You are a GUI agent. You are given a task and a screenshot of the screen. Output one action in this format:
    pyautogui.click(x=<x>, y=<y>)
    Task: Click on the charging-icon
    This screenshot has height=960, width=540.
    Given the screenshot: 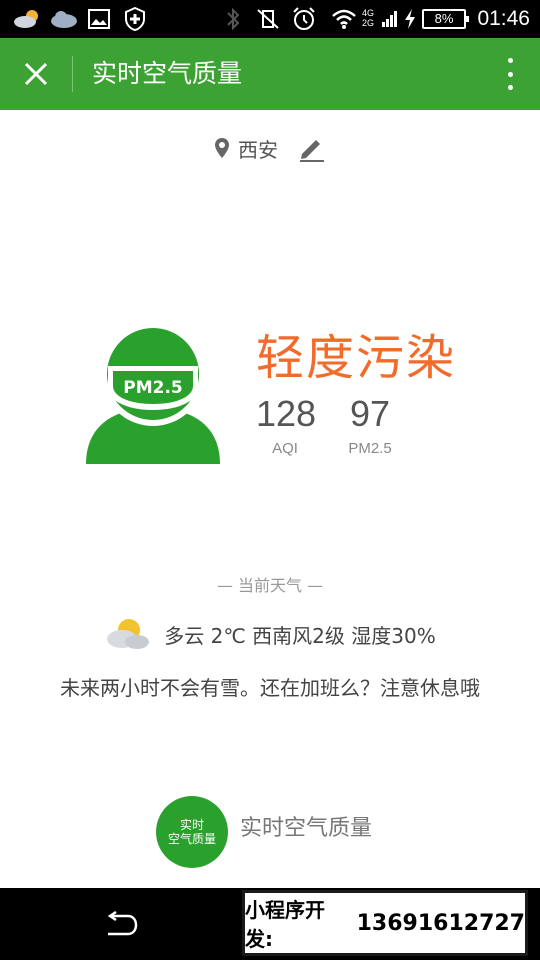 What is the action you would take?
    pyautogui.click(x=410, y=19)
    